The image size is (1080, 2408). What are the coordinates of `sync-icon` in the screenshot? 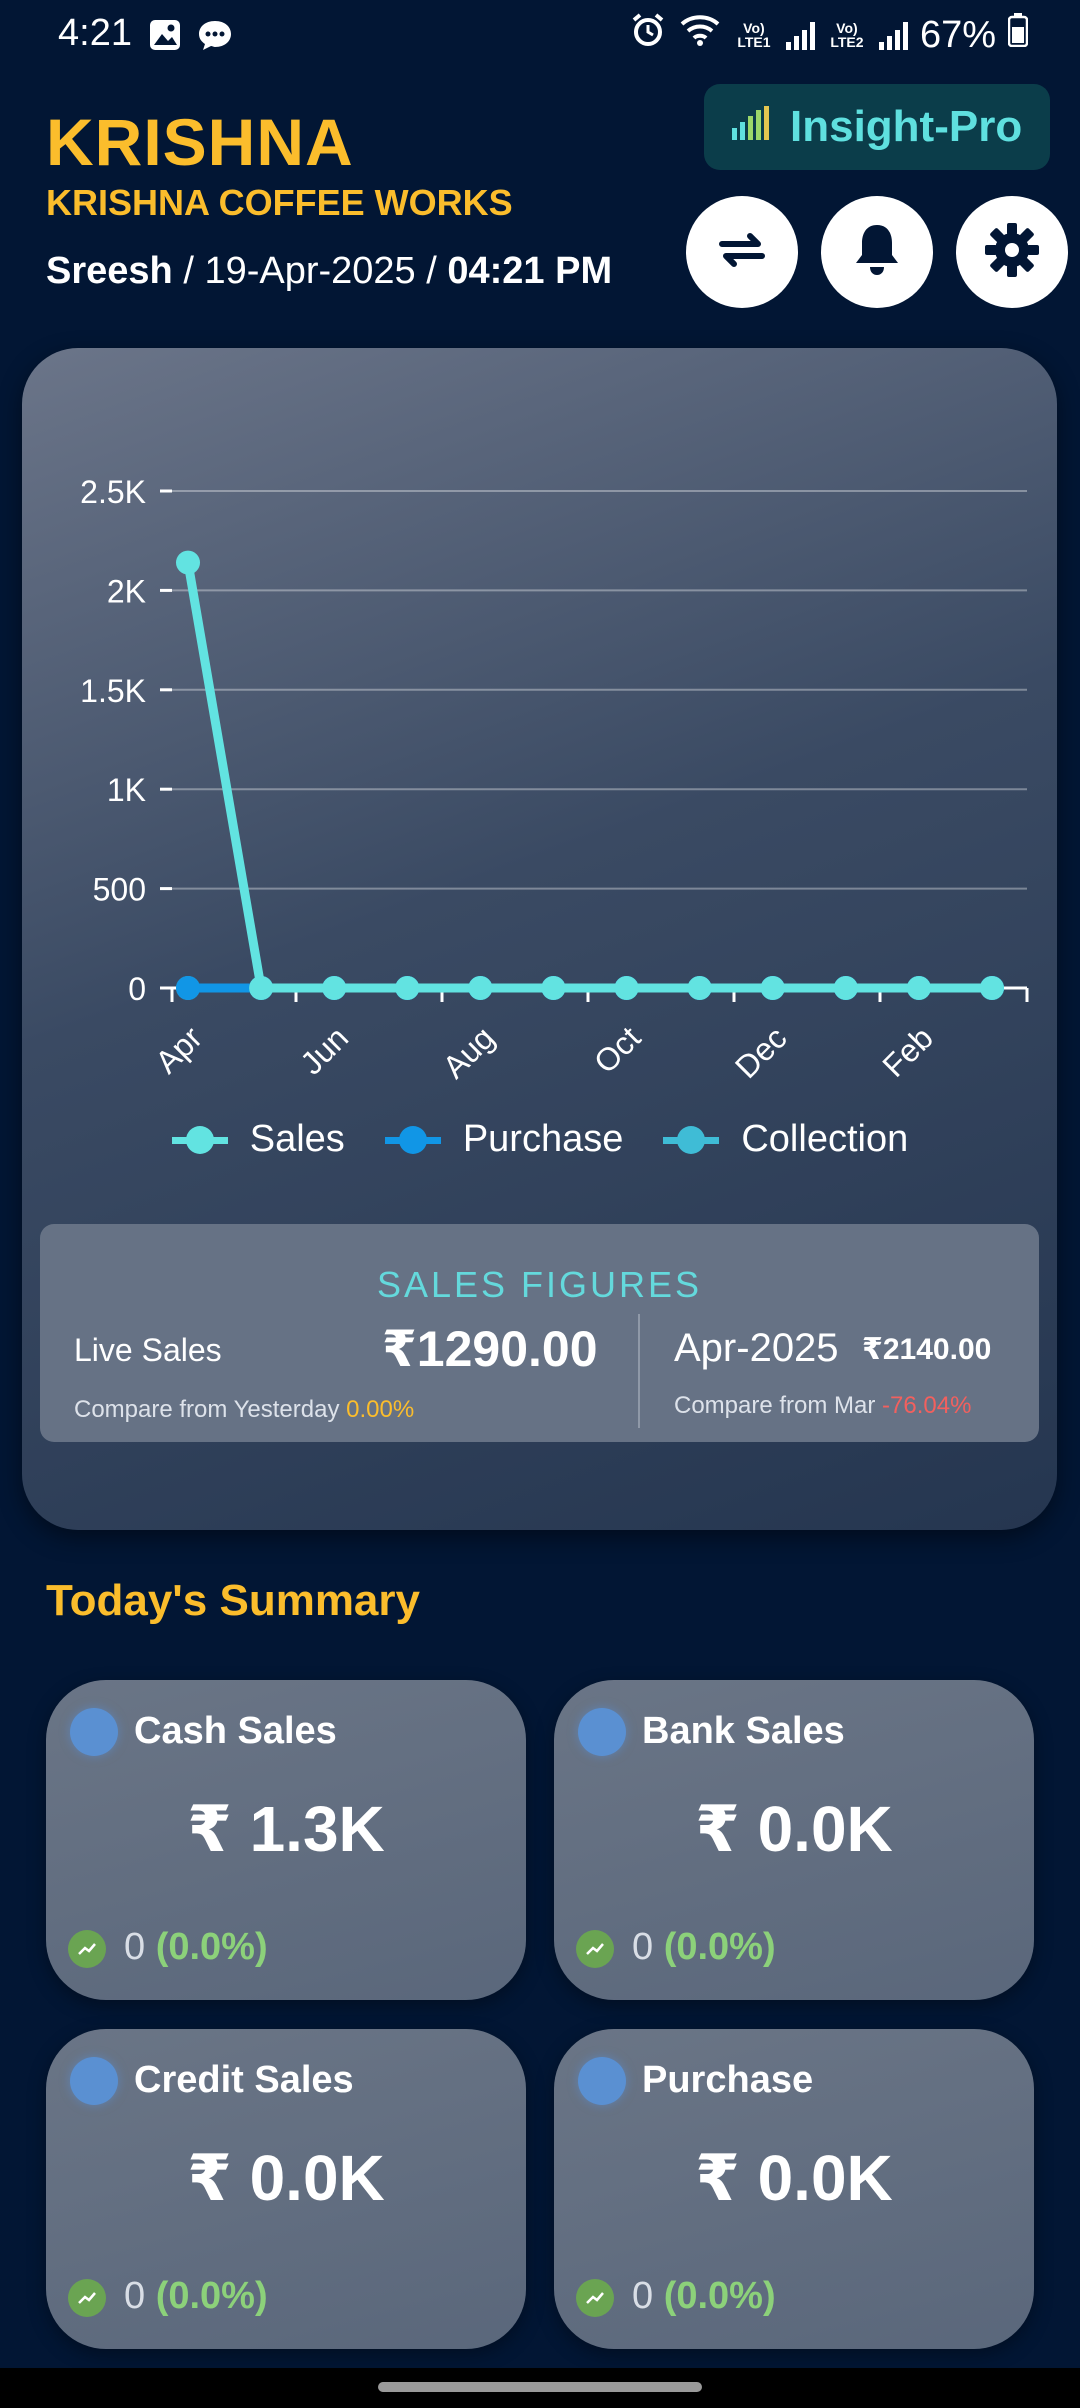 It's located at (742, 252).